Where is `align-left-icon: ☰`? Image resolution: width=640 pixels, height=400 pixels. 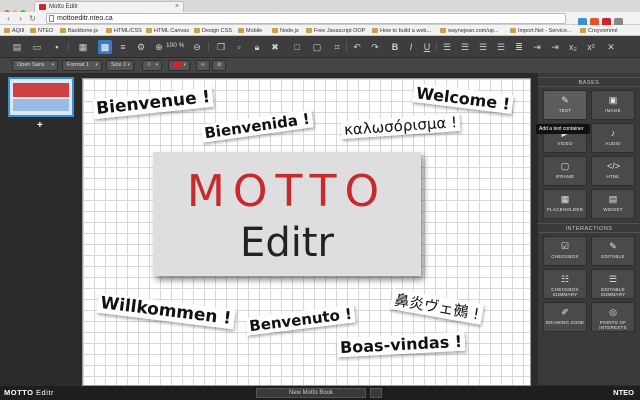 align-left-icon: ☰ is located at coordinates (447, 47).